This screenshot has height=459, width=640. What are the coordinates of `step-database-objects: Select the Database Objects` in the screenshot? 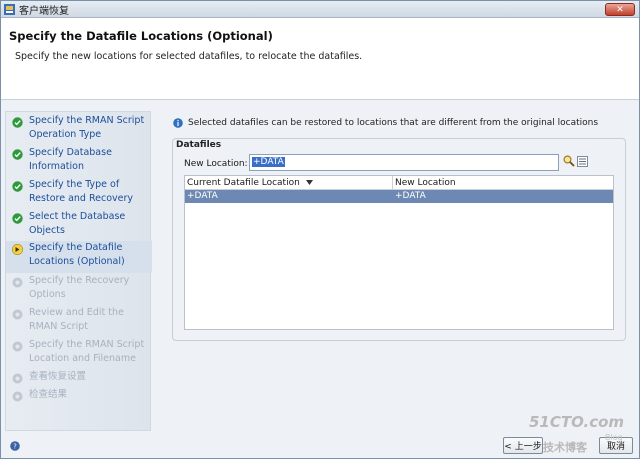 It's located at (79, 226).